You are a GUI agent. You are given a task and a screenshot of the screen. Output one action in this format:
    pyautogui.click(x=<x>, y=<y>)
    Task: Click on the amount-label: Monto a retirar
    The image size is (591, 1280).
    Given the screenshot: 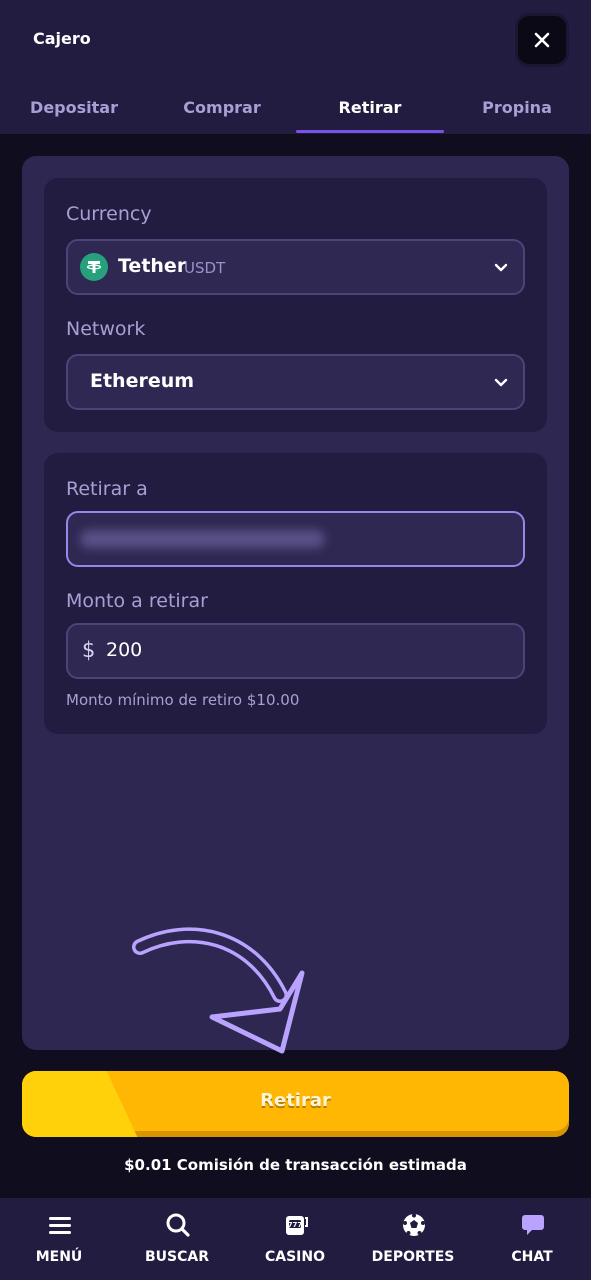 What is the action you would take?
    pyautogui.click(x=137, y=601)
    